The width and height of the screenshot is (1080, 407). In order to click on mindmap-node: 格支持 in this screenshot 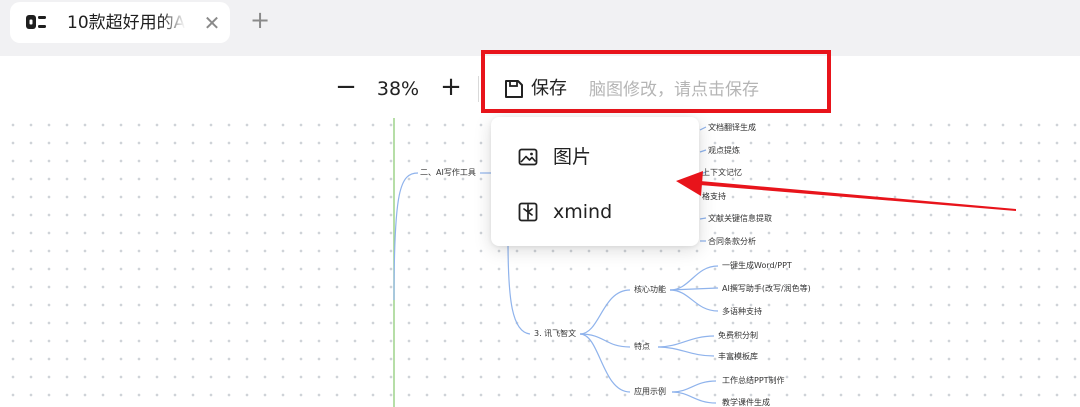, I will do `click(714, 197)`.